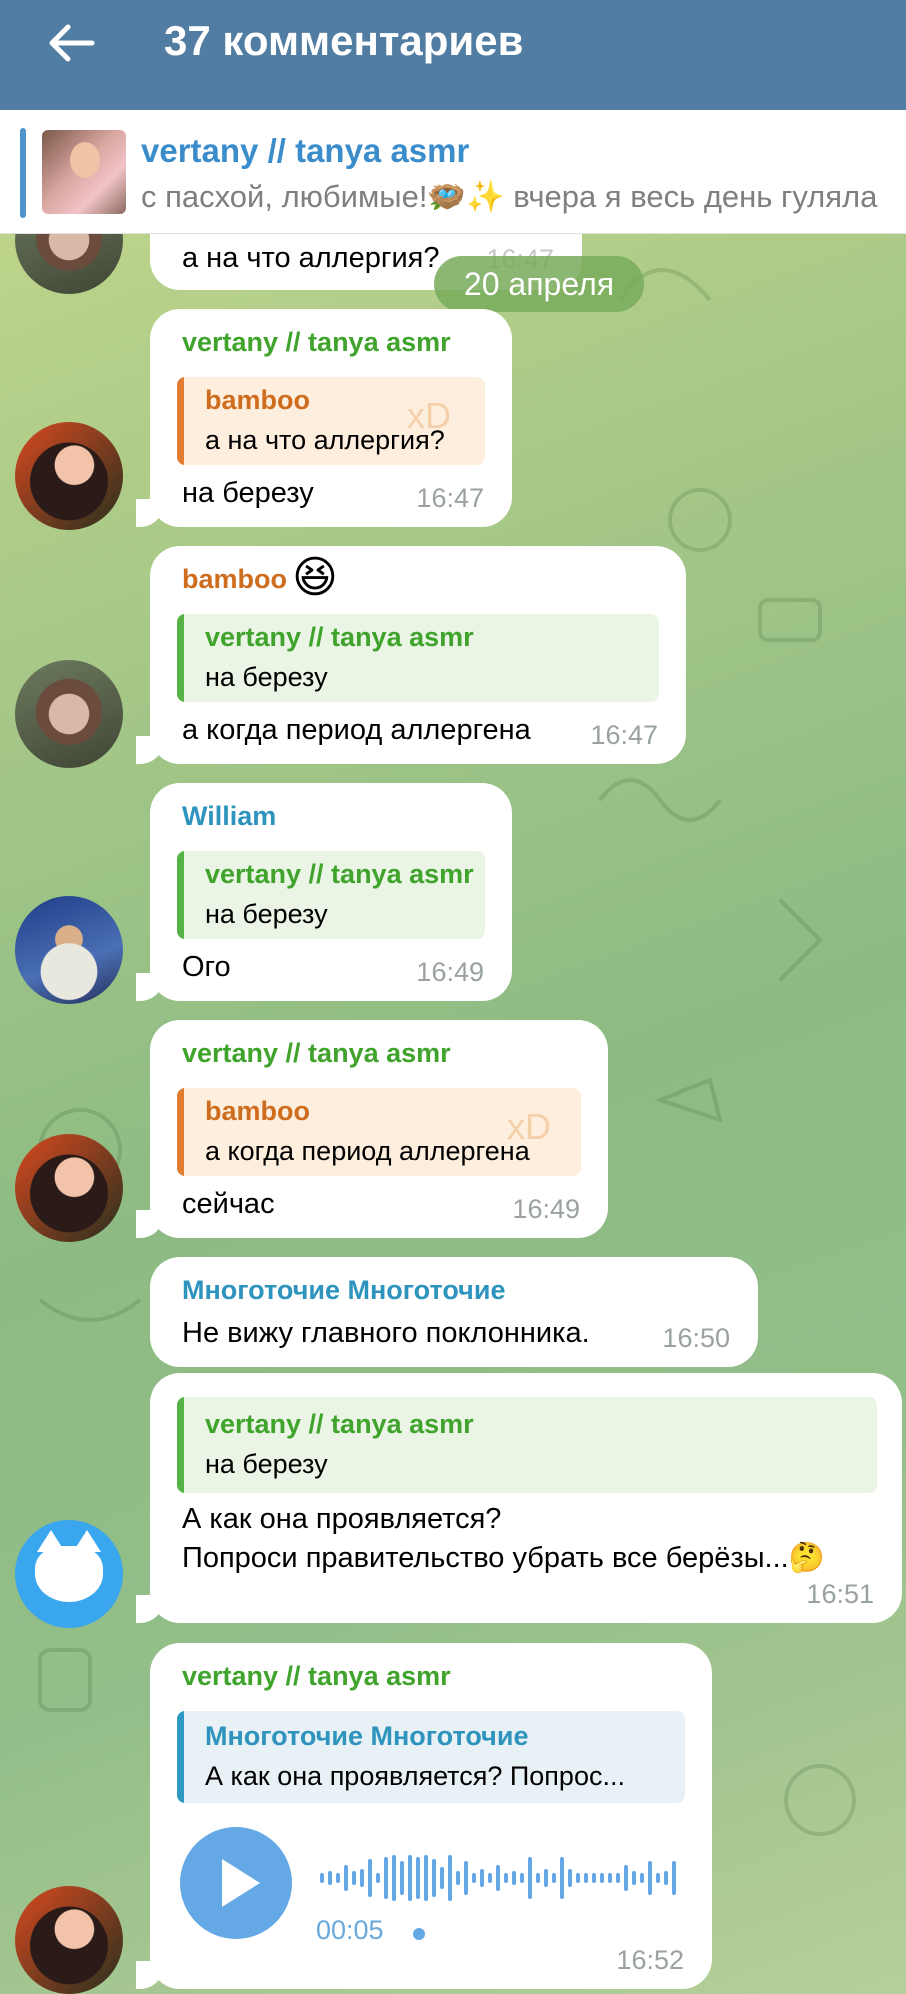 Image resolution: width=906 pixels, height=1994 pixels. I want to click on message-text: а на что аллергия?, so click(311, 258).